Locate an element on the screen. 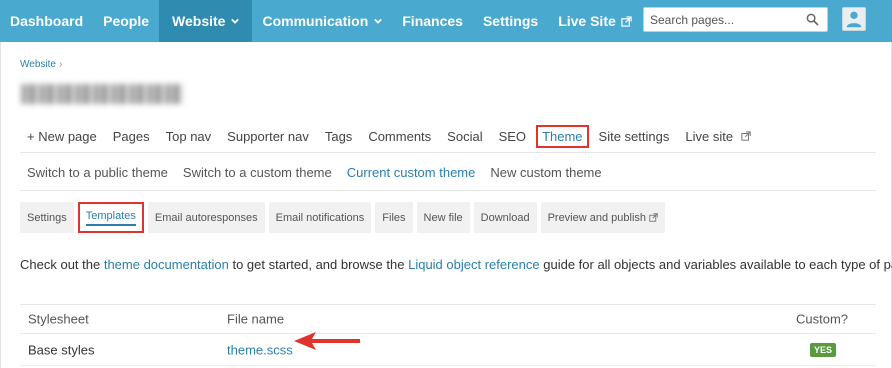 This screenshot has height=368, width=892. chevron-right-icon: › is located at coordinates (60, 64).